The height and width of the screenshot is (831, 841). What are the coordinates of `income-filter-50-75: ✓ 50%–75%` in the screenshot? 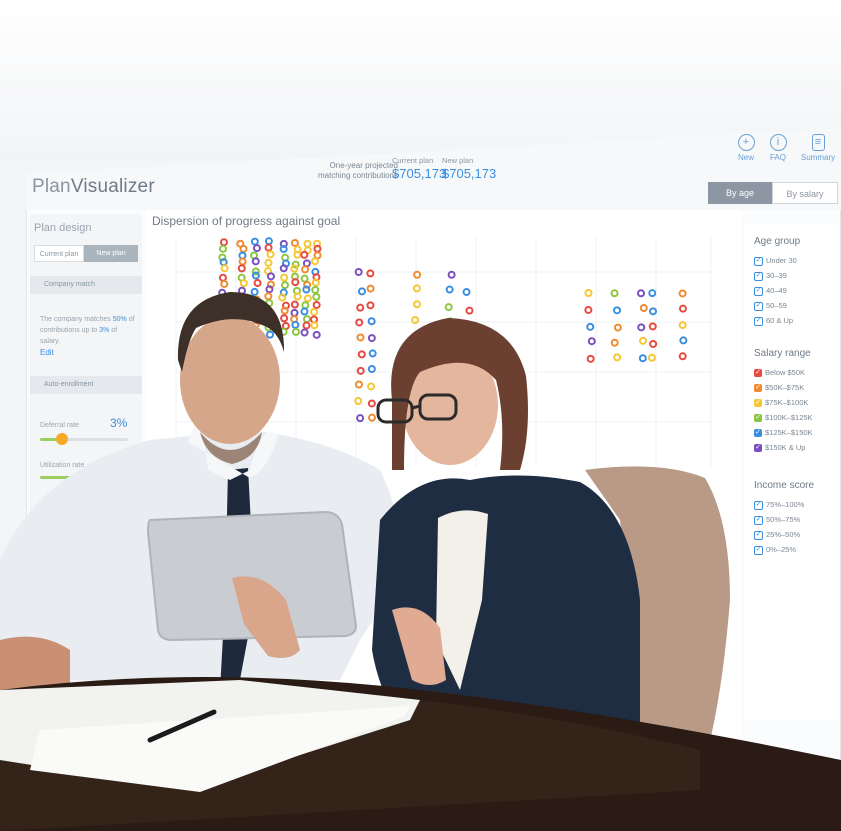 It's located at (777, 520).